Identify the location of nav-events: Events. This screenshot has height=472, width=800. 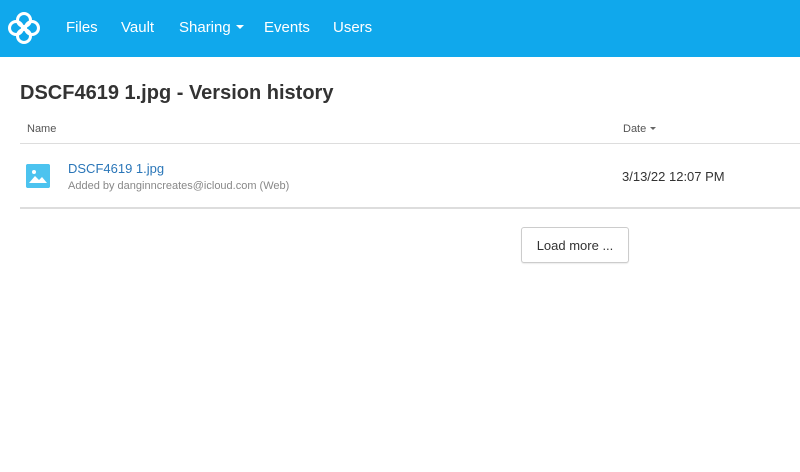
(287, 28).